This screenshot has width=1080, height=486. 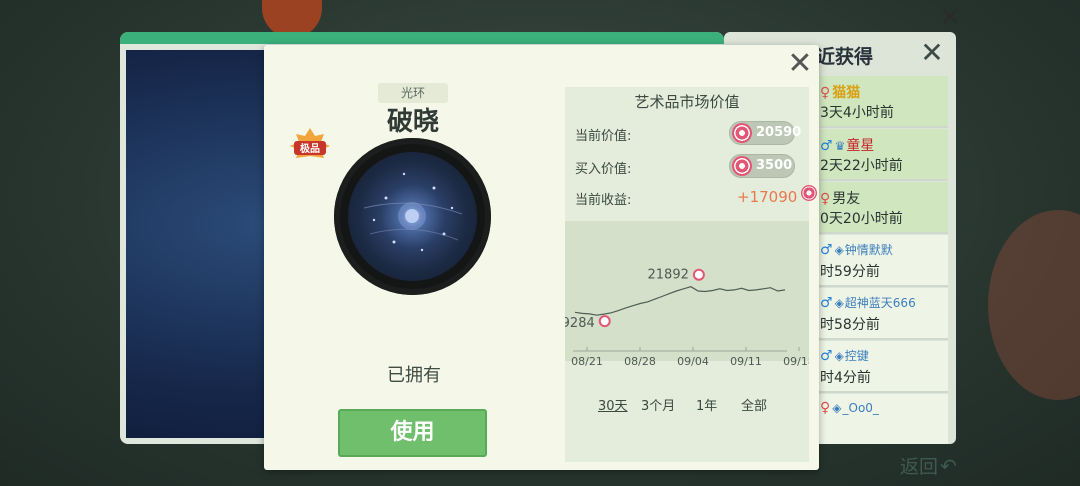 I want to click on recent-item: ♂ ◈钟情默默时59分前, so click(x=881, y=261).